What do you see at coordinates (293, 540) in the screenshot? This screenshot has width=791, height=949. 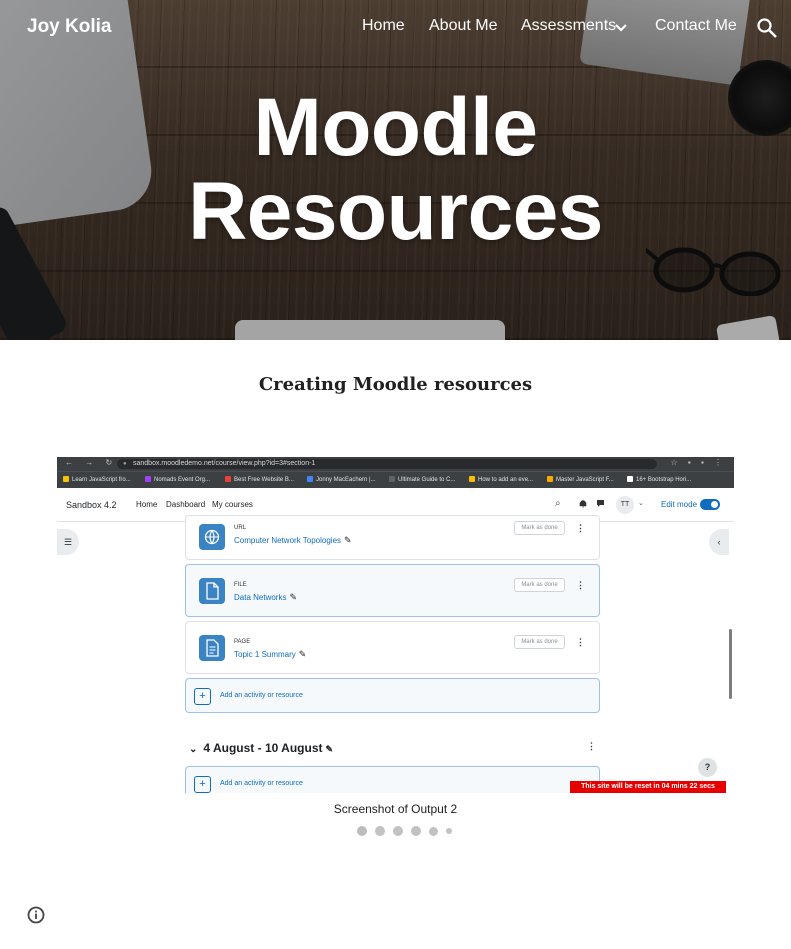 I see `activity-name: Computer Network Topologies ✎` at bounding box center [293, 540].